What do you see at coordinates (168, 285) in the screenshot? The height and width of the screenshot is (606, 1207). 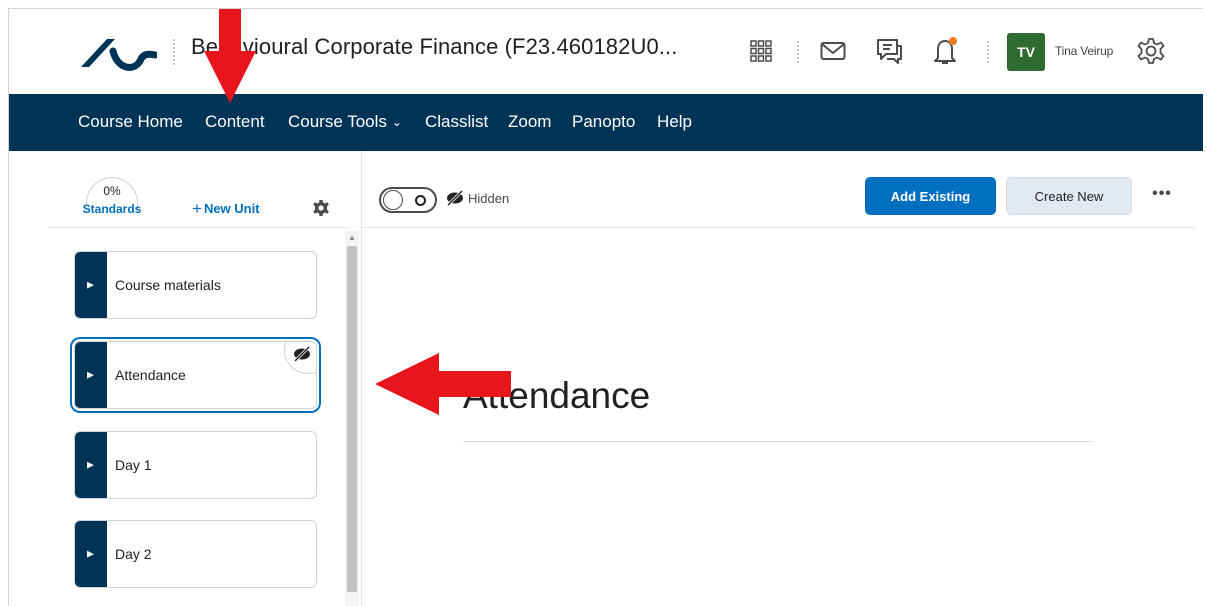 I see `unit-label: Course materials` at bounding box center [168, 285].